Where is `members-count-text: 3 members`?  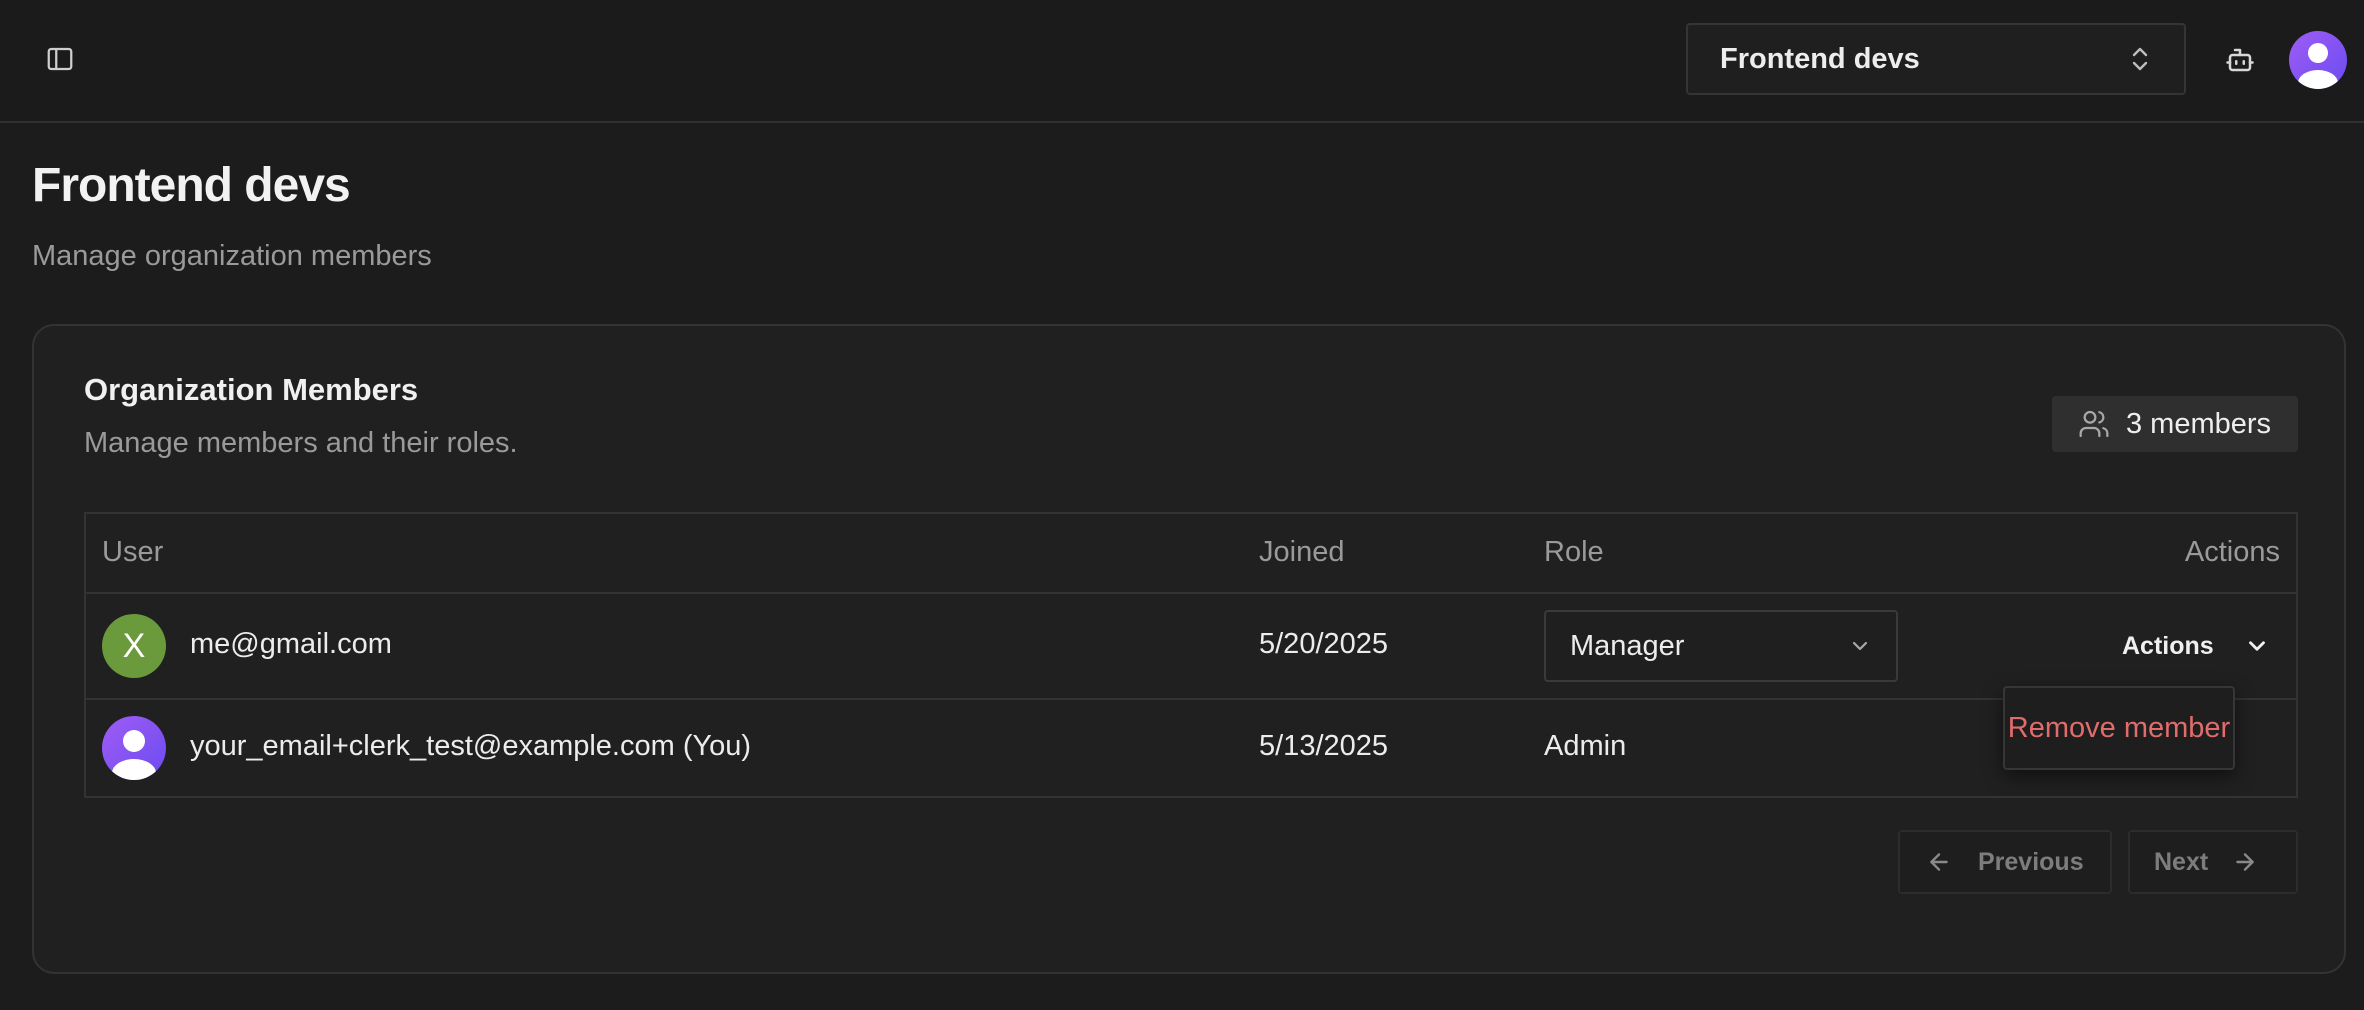
members-count-text: 3 members is located at coordinates (2199, 423).